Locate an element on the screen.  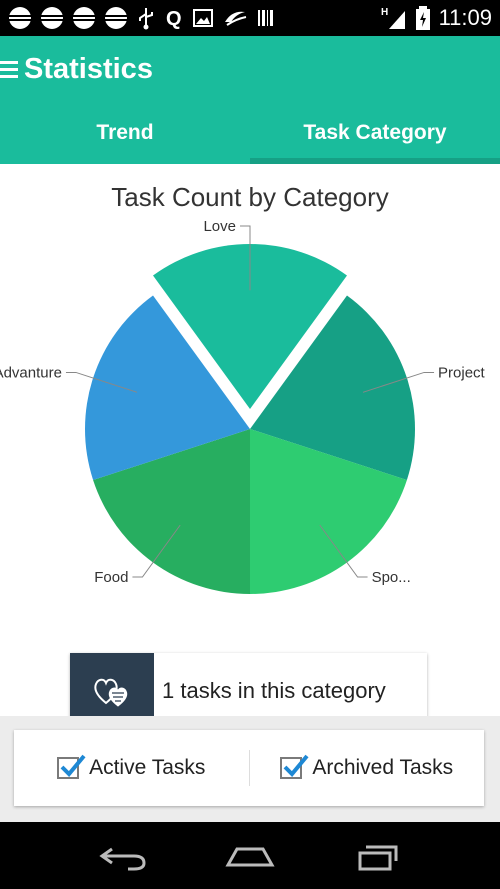
active-tasks-filter: Active Tasks is located at coordinates (131, 767).